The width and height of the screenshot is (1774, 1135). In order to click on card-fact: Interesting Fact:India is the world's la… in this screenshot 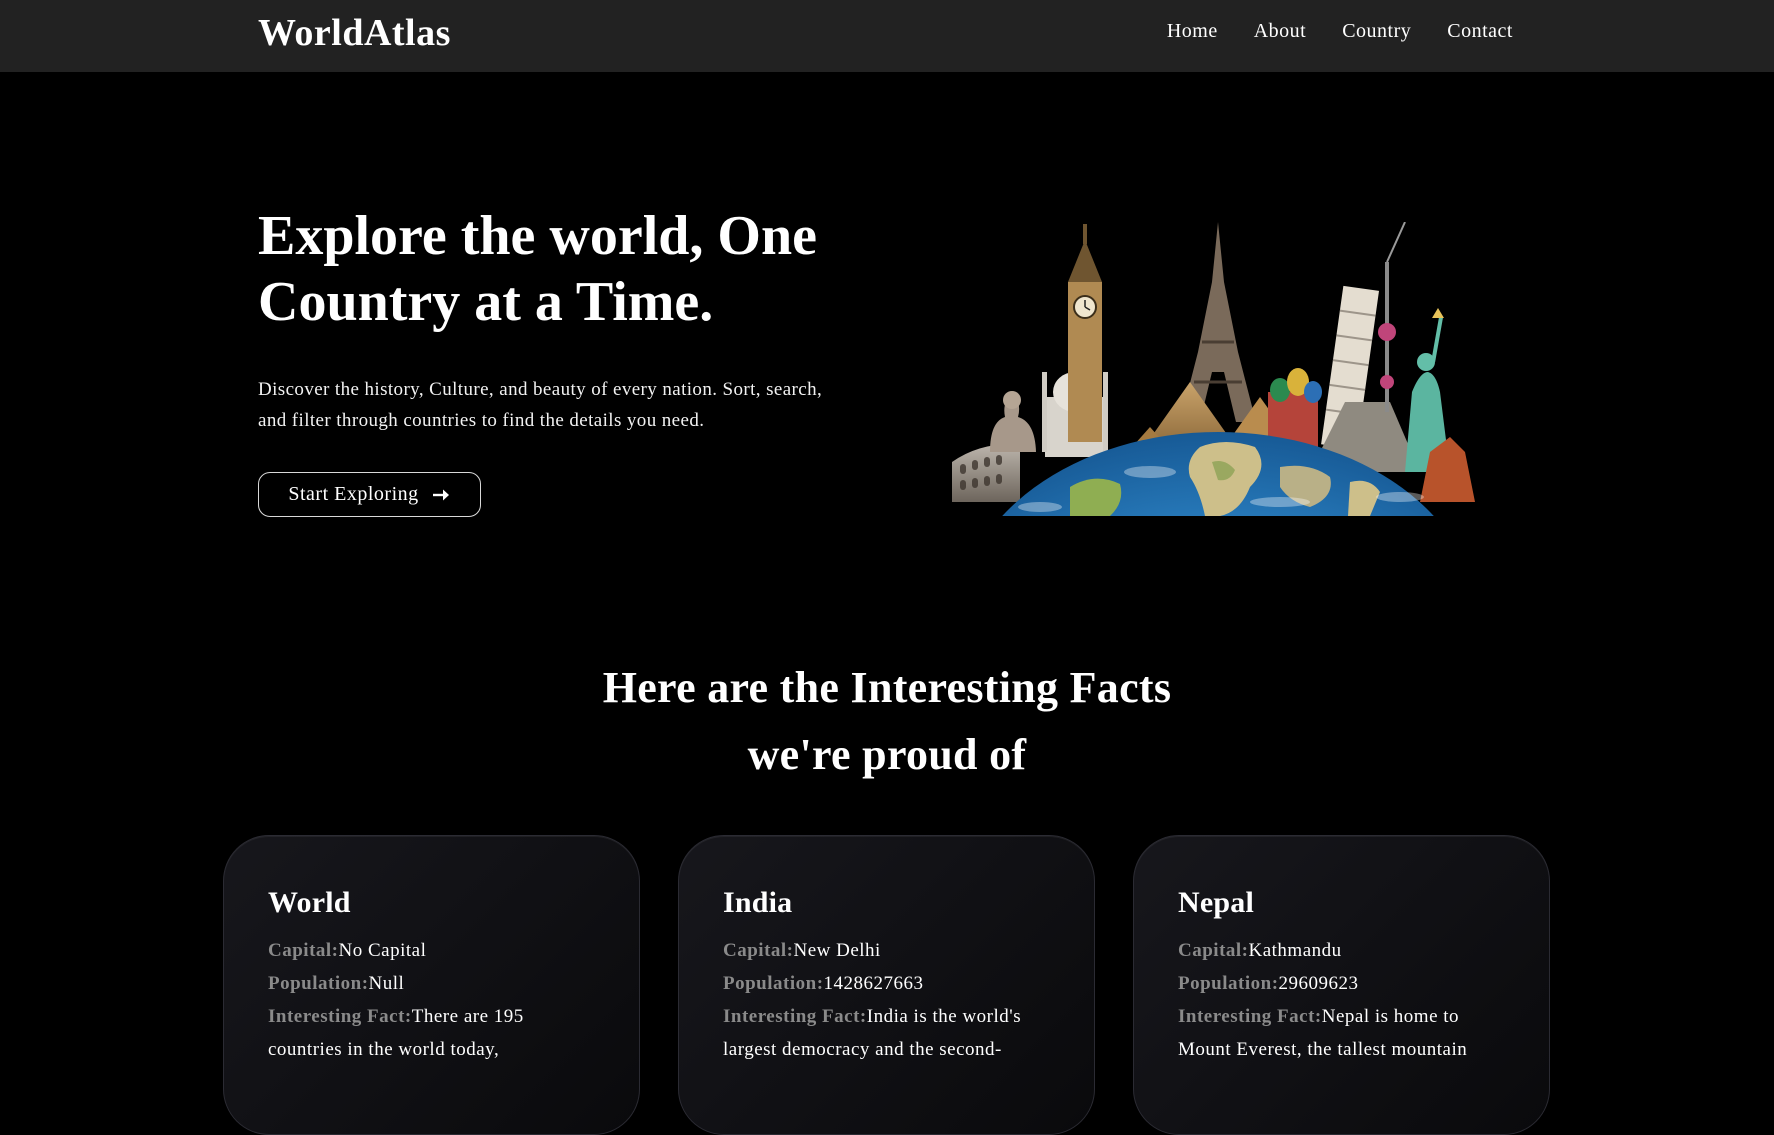, I will do `click(886, 1033)`.